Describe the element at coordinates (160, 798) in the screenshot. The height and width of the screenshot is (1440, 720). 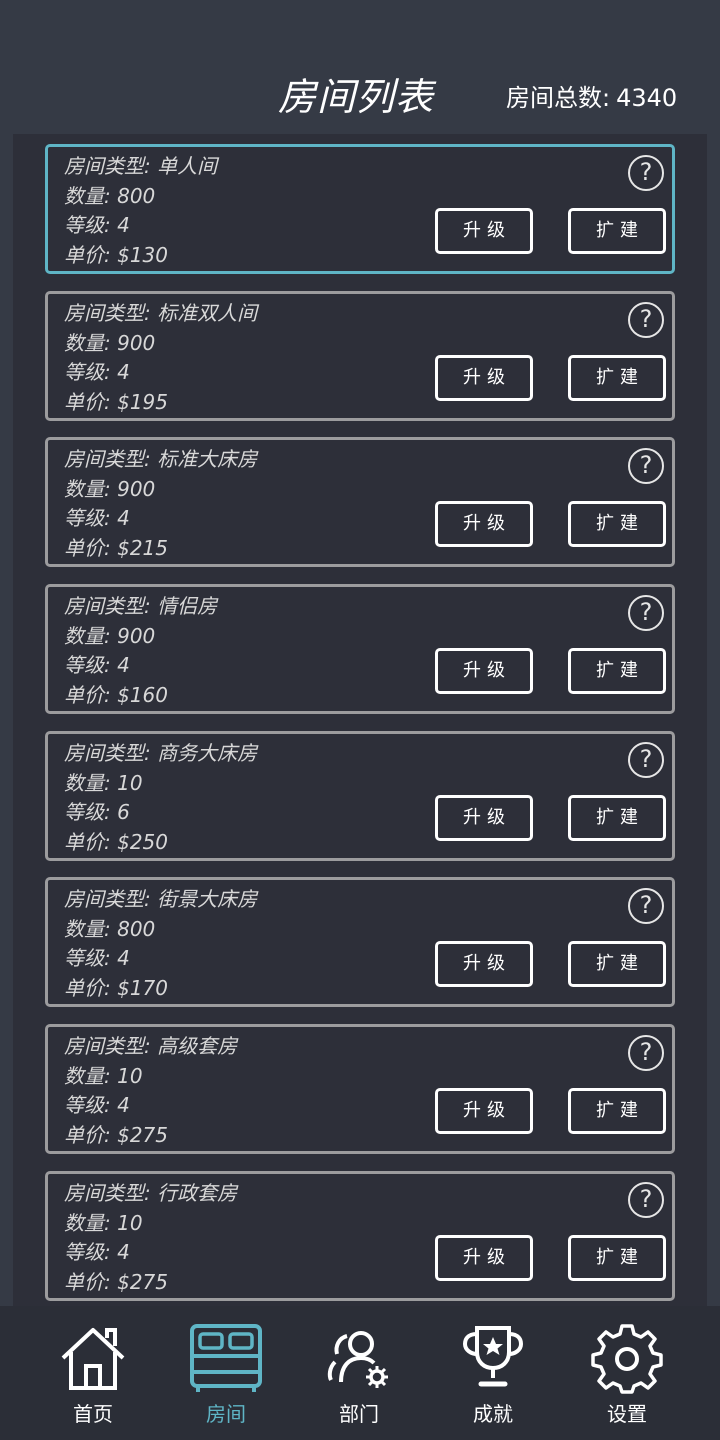
I see `room-info: 房间类型: 商务大床房 数量: 10 等级: 6 单价: $250` at that location.